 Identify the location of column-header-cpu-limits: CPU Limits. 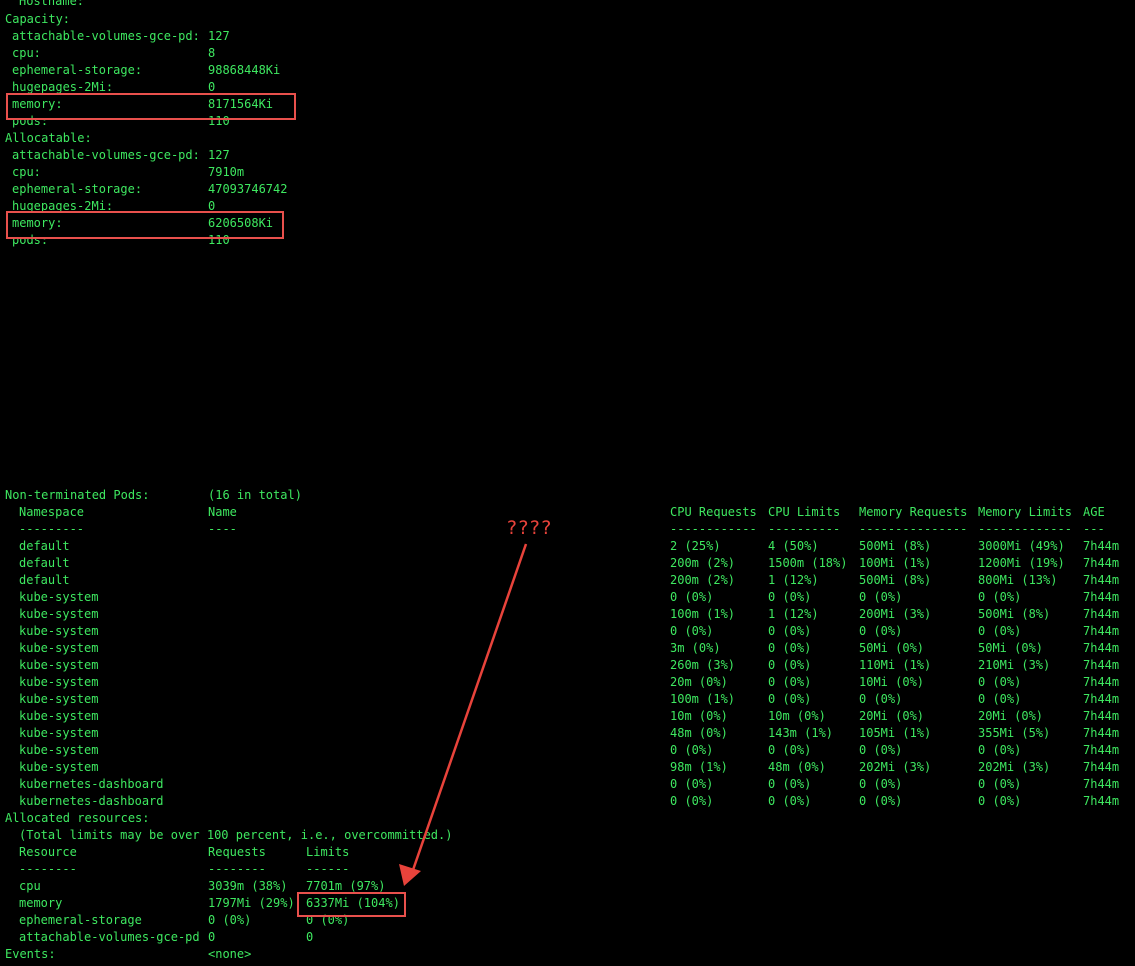
(804, 512).